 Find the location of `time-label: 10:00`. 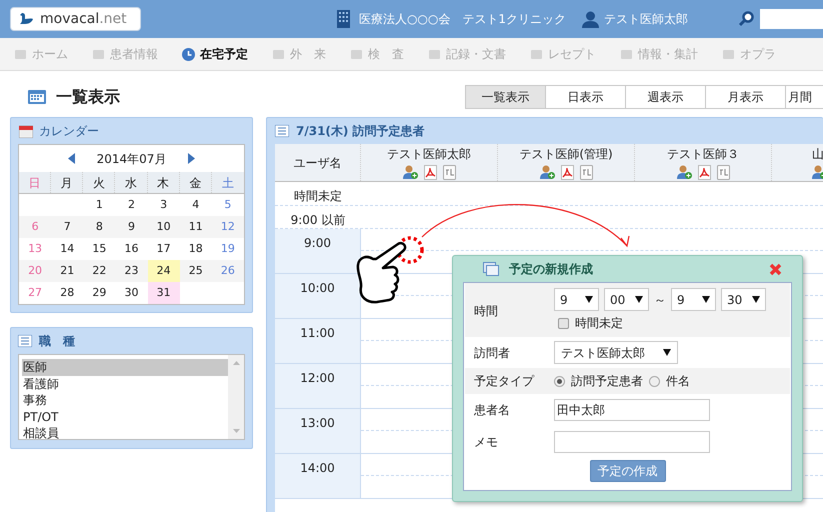

time-label: 10:00 is located at coordinates (318, 296).